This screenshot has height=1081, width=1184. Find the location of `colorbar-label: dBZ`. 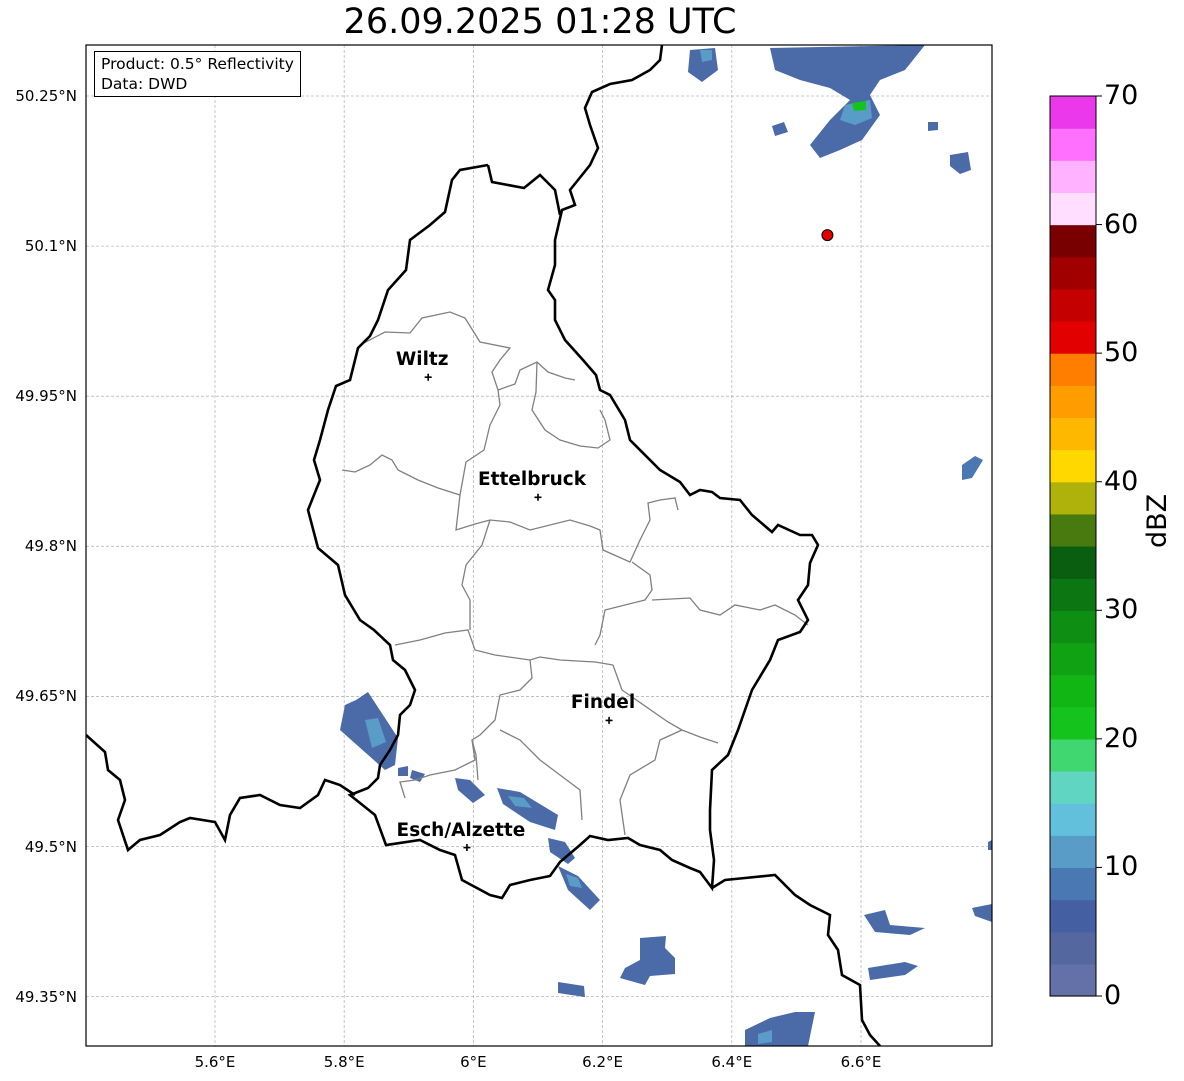

colorbar-label: dBZ is located at coordinates (1157, 520).